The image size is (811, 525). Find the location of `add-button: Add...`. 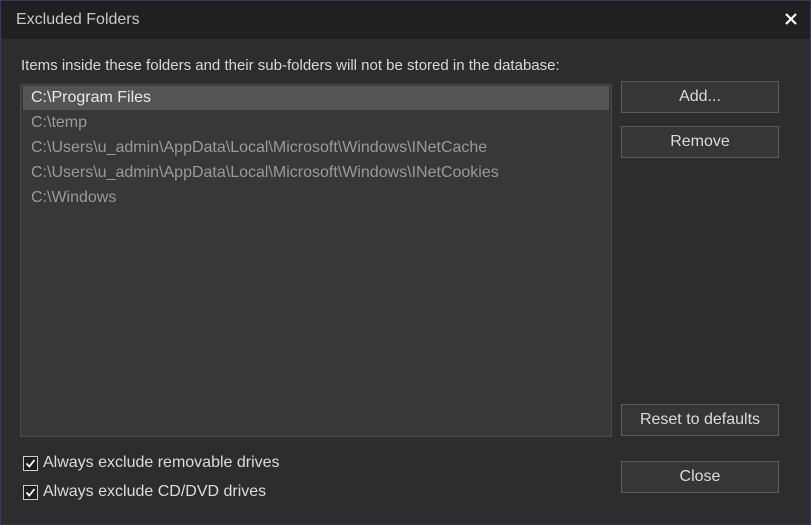

add-button: Add... is located at coordinates (700, 97).